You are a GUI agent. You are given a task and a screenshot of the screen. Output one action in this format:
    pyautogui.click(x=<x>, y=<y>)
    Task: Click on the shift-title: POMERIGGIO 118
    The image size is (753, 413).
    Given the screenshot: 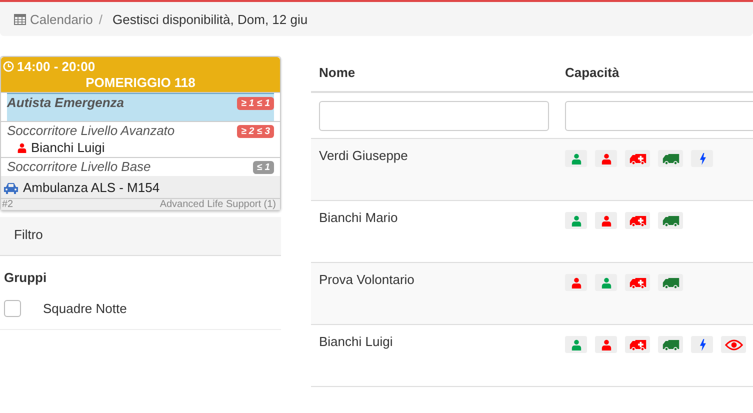 What is the action you would take?
    pyautogui.click(x=140, y=82)
    